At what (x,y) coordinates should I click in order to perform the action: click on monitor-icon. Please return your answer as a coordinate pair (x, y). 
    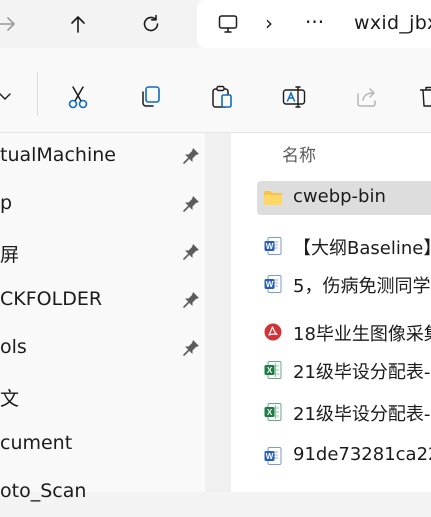
    Looking at the image, I should click on (228, 24).